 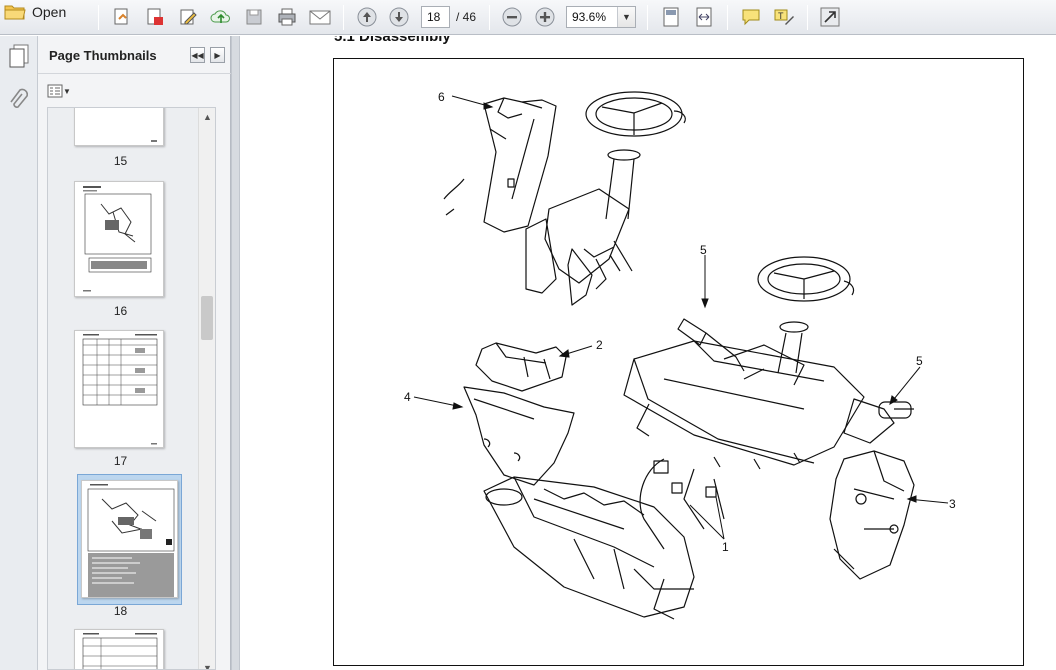 What do you see at coordinates (407, 397) in the screenshot?
I see `callout-label: 4` at bounding box center [407, 397].